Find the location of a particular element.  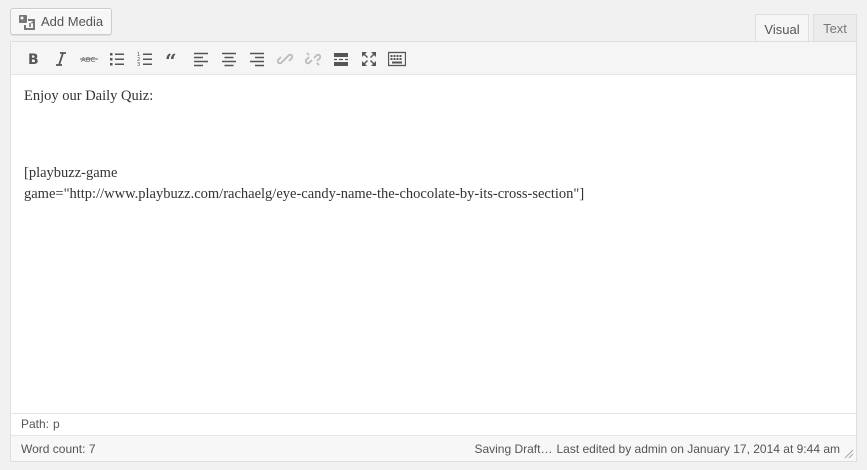

path-bar: Path: p is located at coordinates (433, 424).